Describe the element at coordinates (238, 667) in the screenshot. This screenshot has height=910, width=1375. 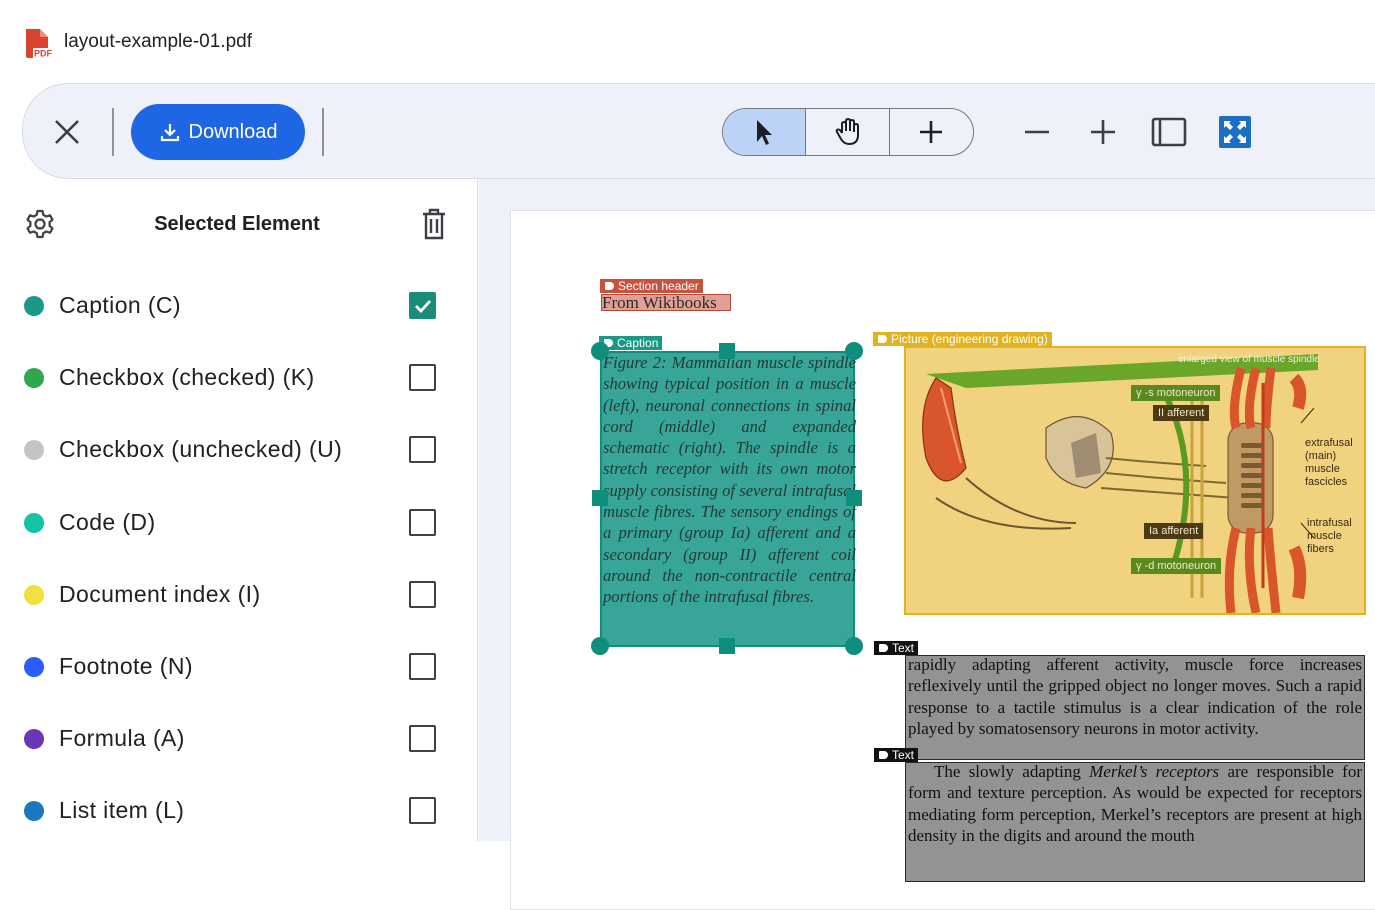
I see `sidebar-item: Footnote (N)` at that location.